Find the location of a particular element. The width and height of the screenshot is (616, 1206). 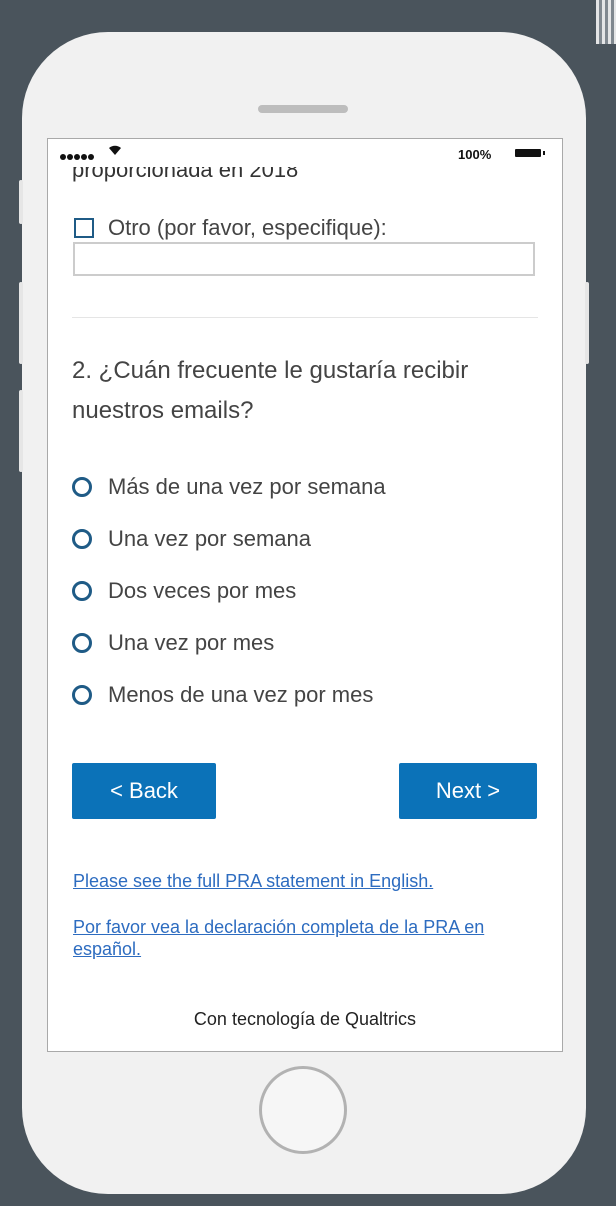

volume-down-button is located at coordinates (21, 431).